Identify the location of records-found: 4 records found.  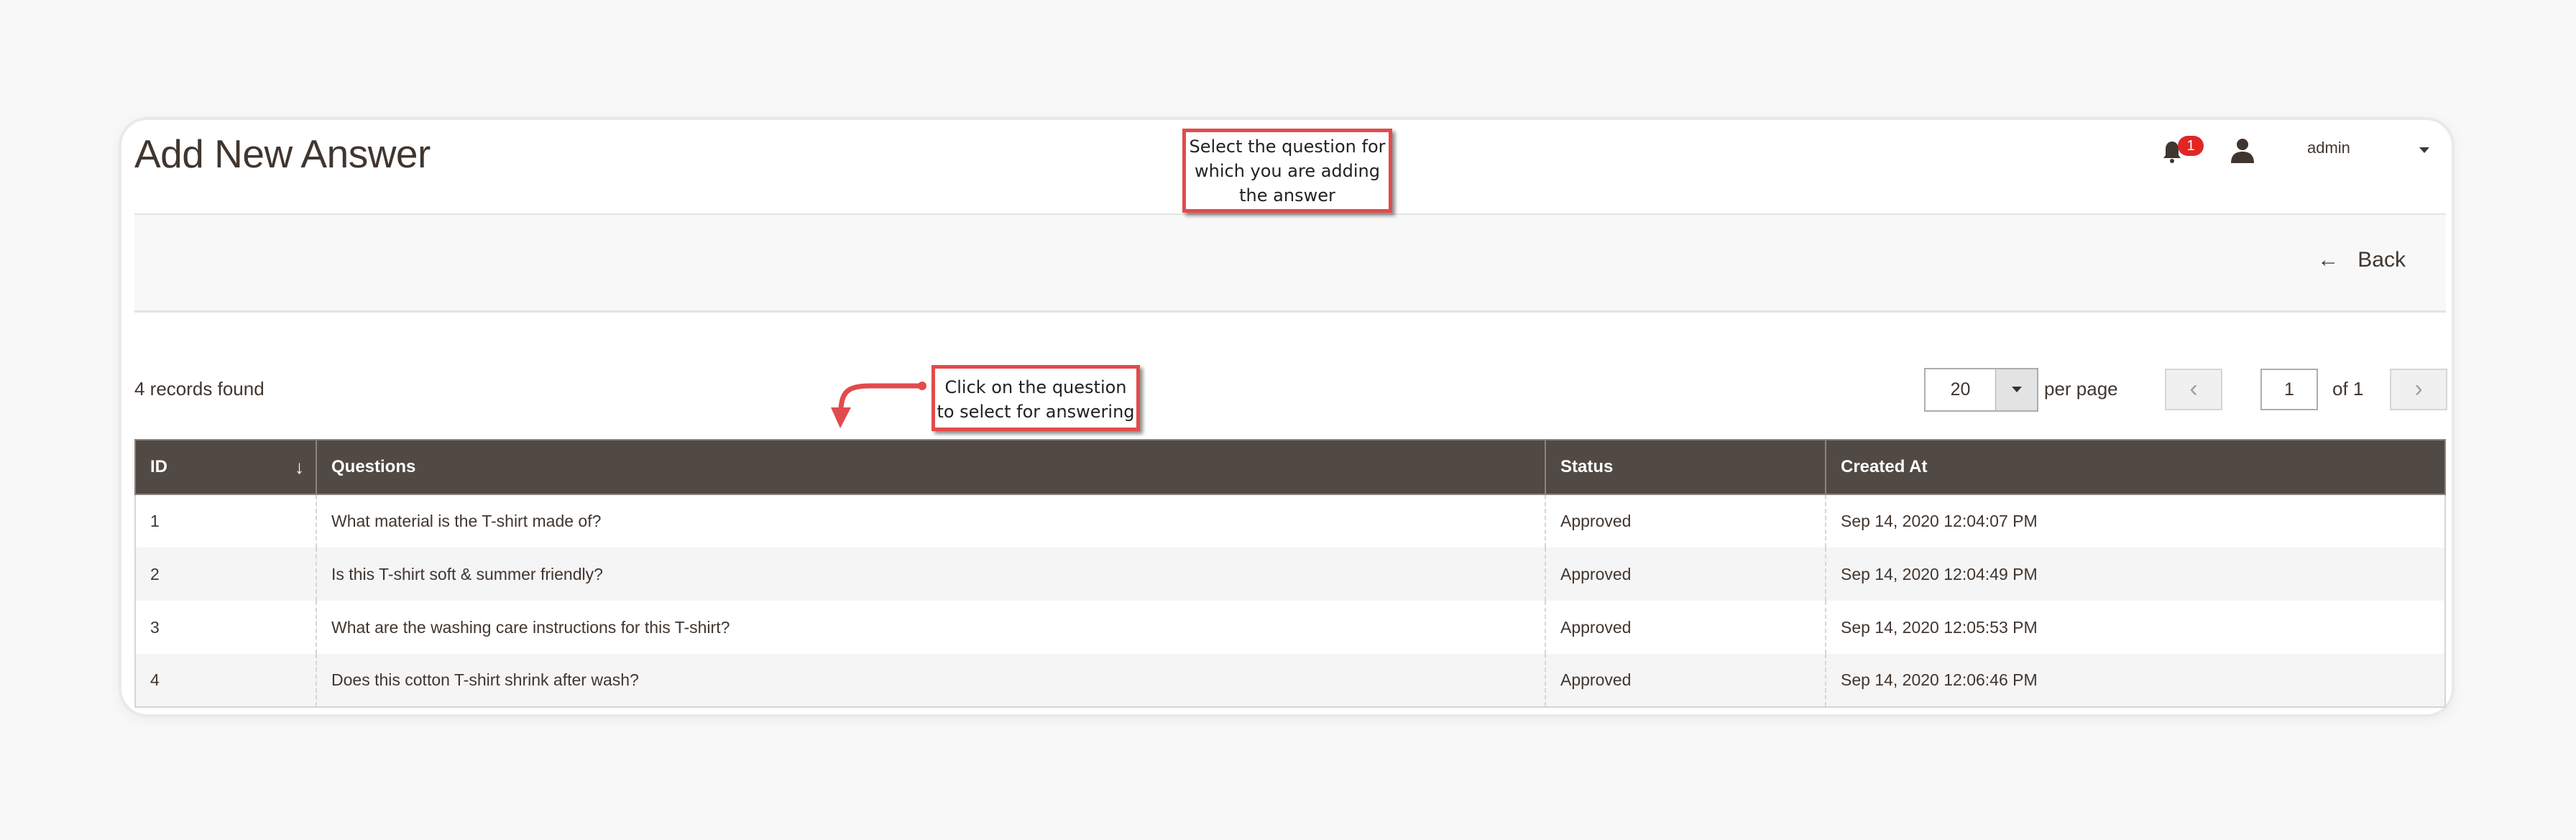
(199, 389).